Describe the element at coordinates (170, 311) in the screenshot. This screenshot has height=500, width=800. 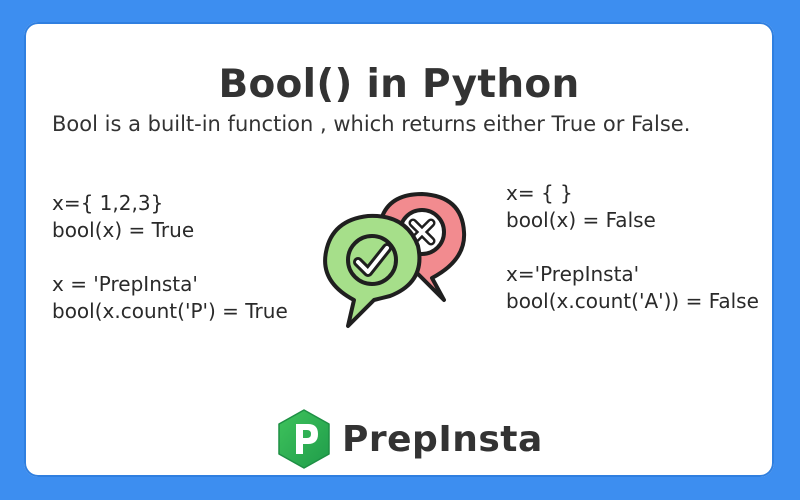
I see `example-line: bool(x.count('P') = True` at that location.